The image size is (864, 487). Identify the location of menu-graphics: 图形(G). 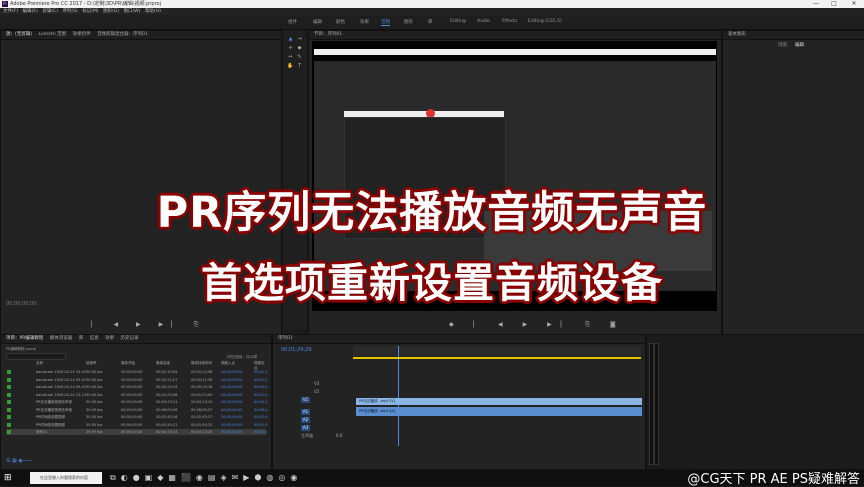
(111, 11).